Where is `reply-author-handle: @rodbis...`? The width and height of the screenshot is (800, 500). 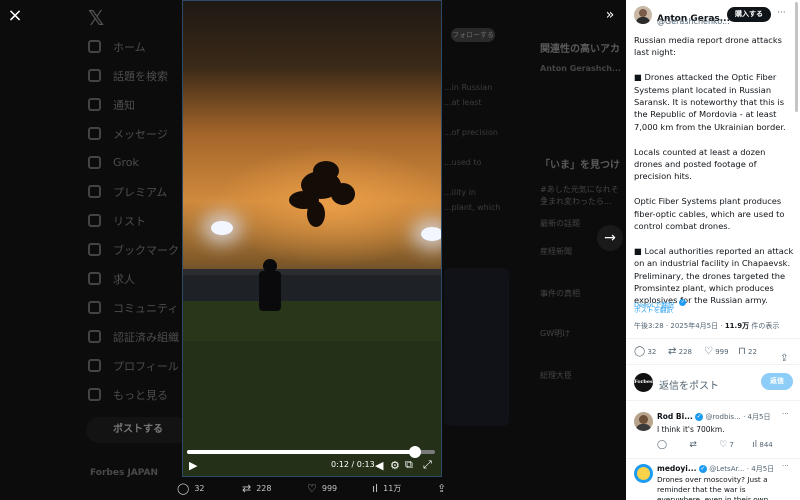 reply-author-handle: @rodbis... is located at coordinates (723, 417).